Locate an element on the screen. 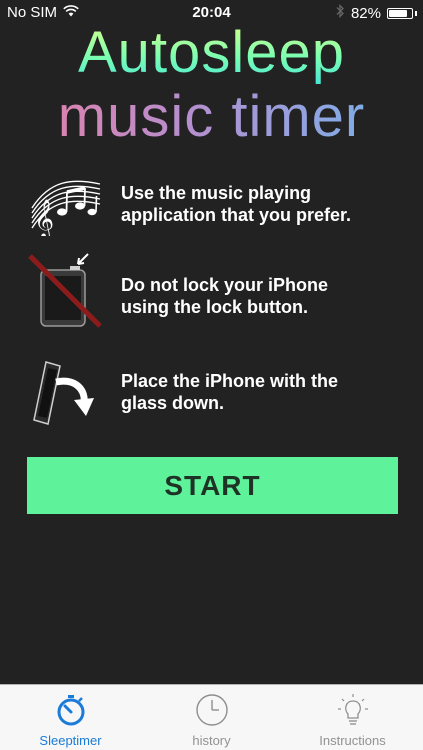 This screenshot has width=423, height=750. start-button: START is located at coordinates (212, 485).